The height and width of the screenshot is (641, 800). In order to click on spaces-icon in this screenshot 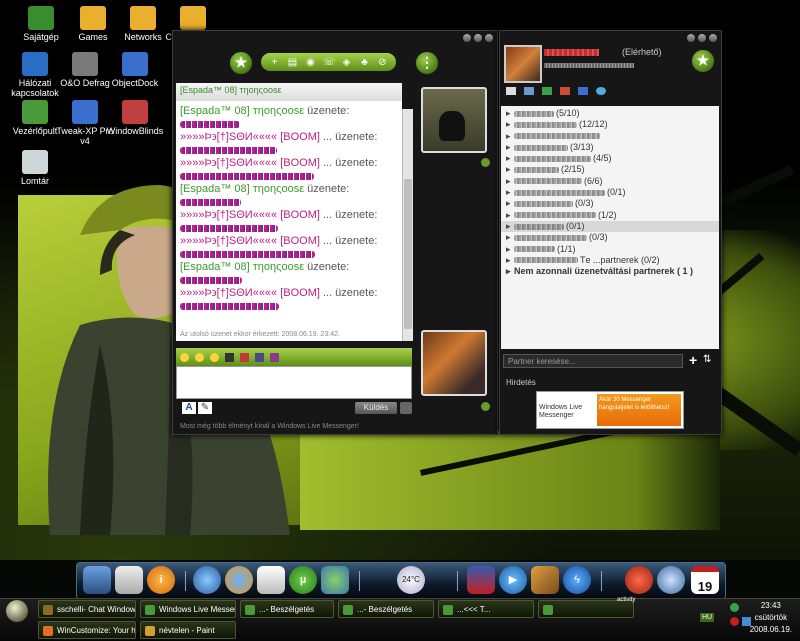, I will do `click(547, 91)`.